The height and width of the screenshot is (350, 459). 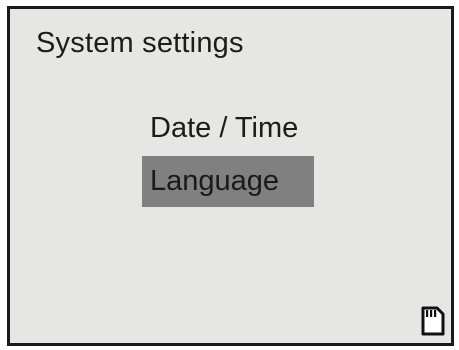 I want to click on page-title: System settings, so click(x=140, y=43).